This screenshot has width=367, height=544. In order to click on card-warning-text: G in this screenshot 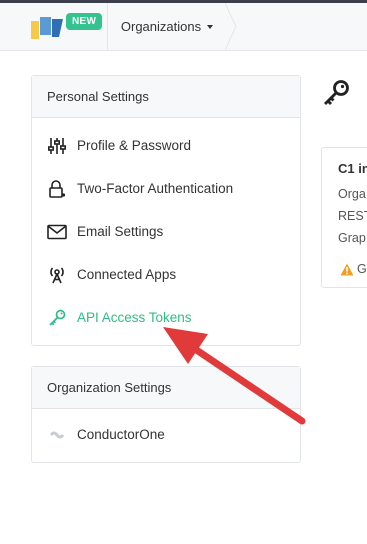, I will do `click(362, 269)`.